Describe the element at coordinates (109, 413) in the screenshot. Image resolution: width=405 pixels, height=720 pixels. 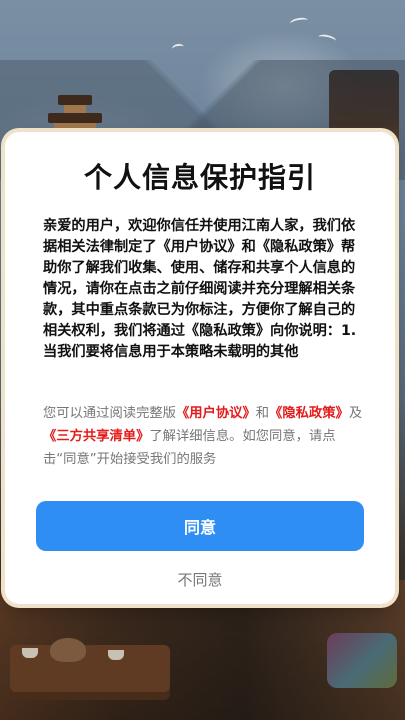
I see `notice-text-1: 您可以通过阅读完整版` at that location.